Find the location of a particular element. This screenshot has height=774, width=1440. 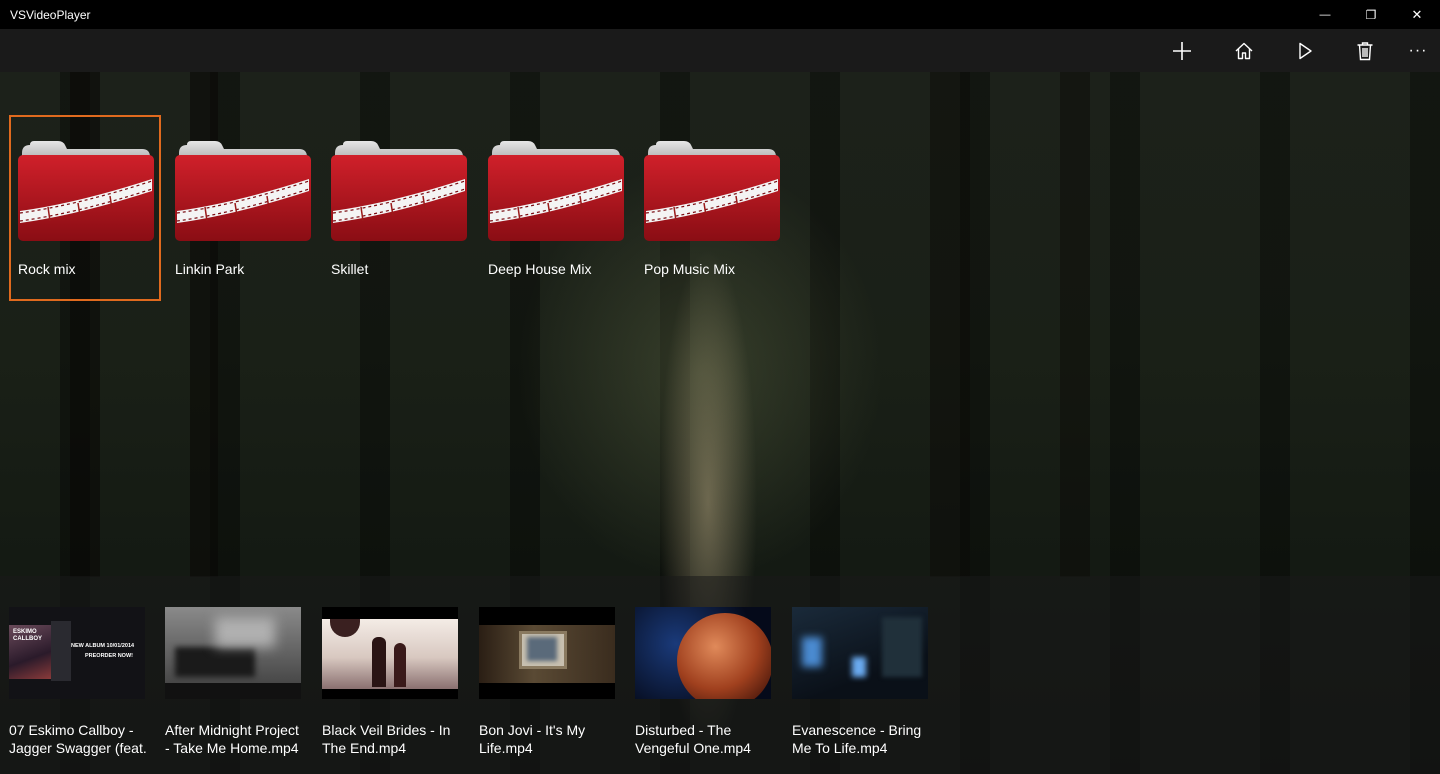

folder-item-pop-music-mix: Pop Music Mix is located at coordinates (711, 208).